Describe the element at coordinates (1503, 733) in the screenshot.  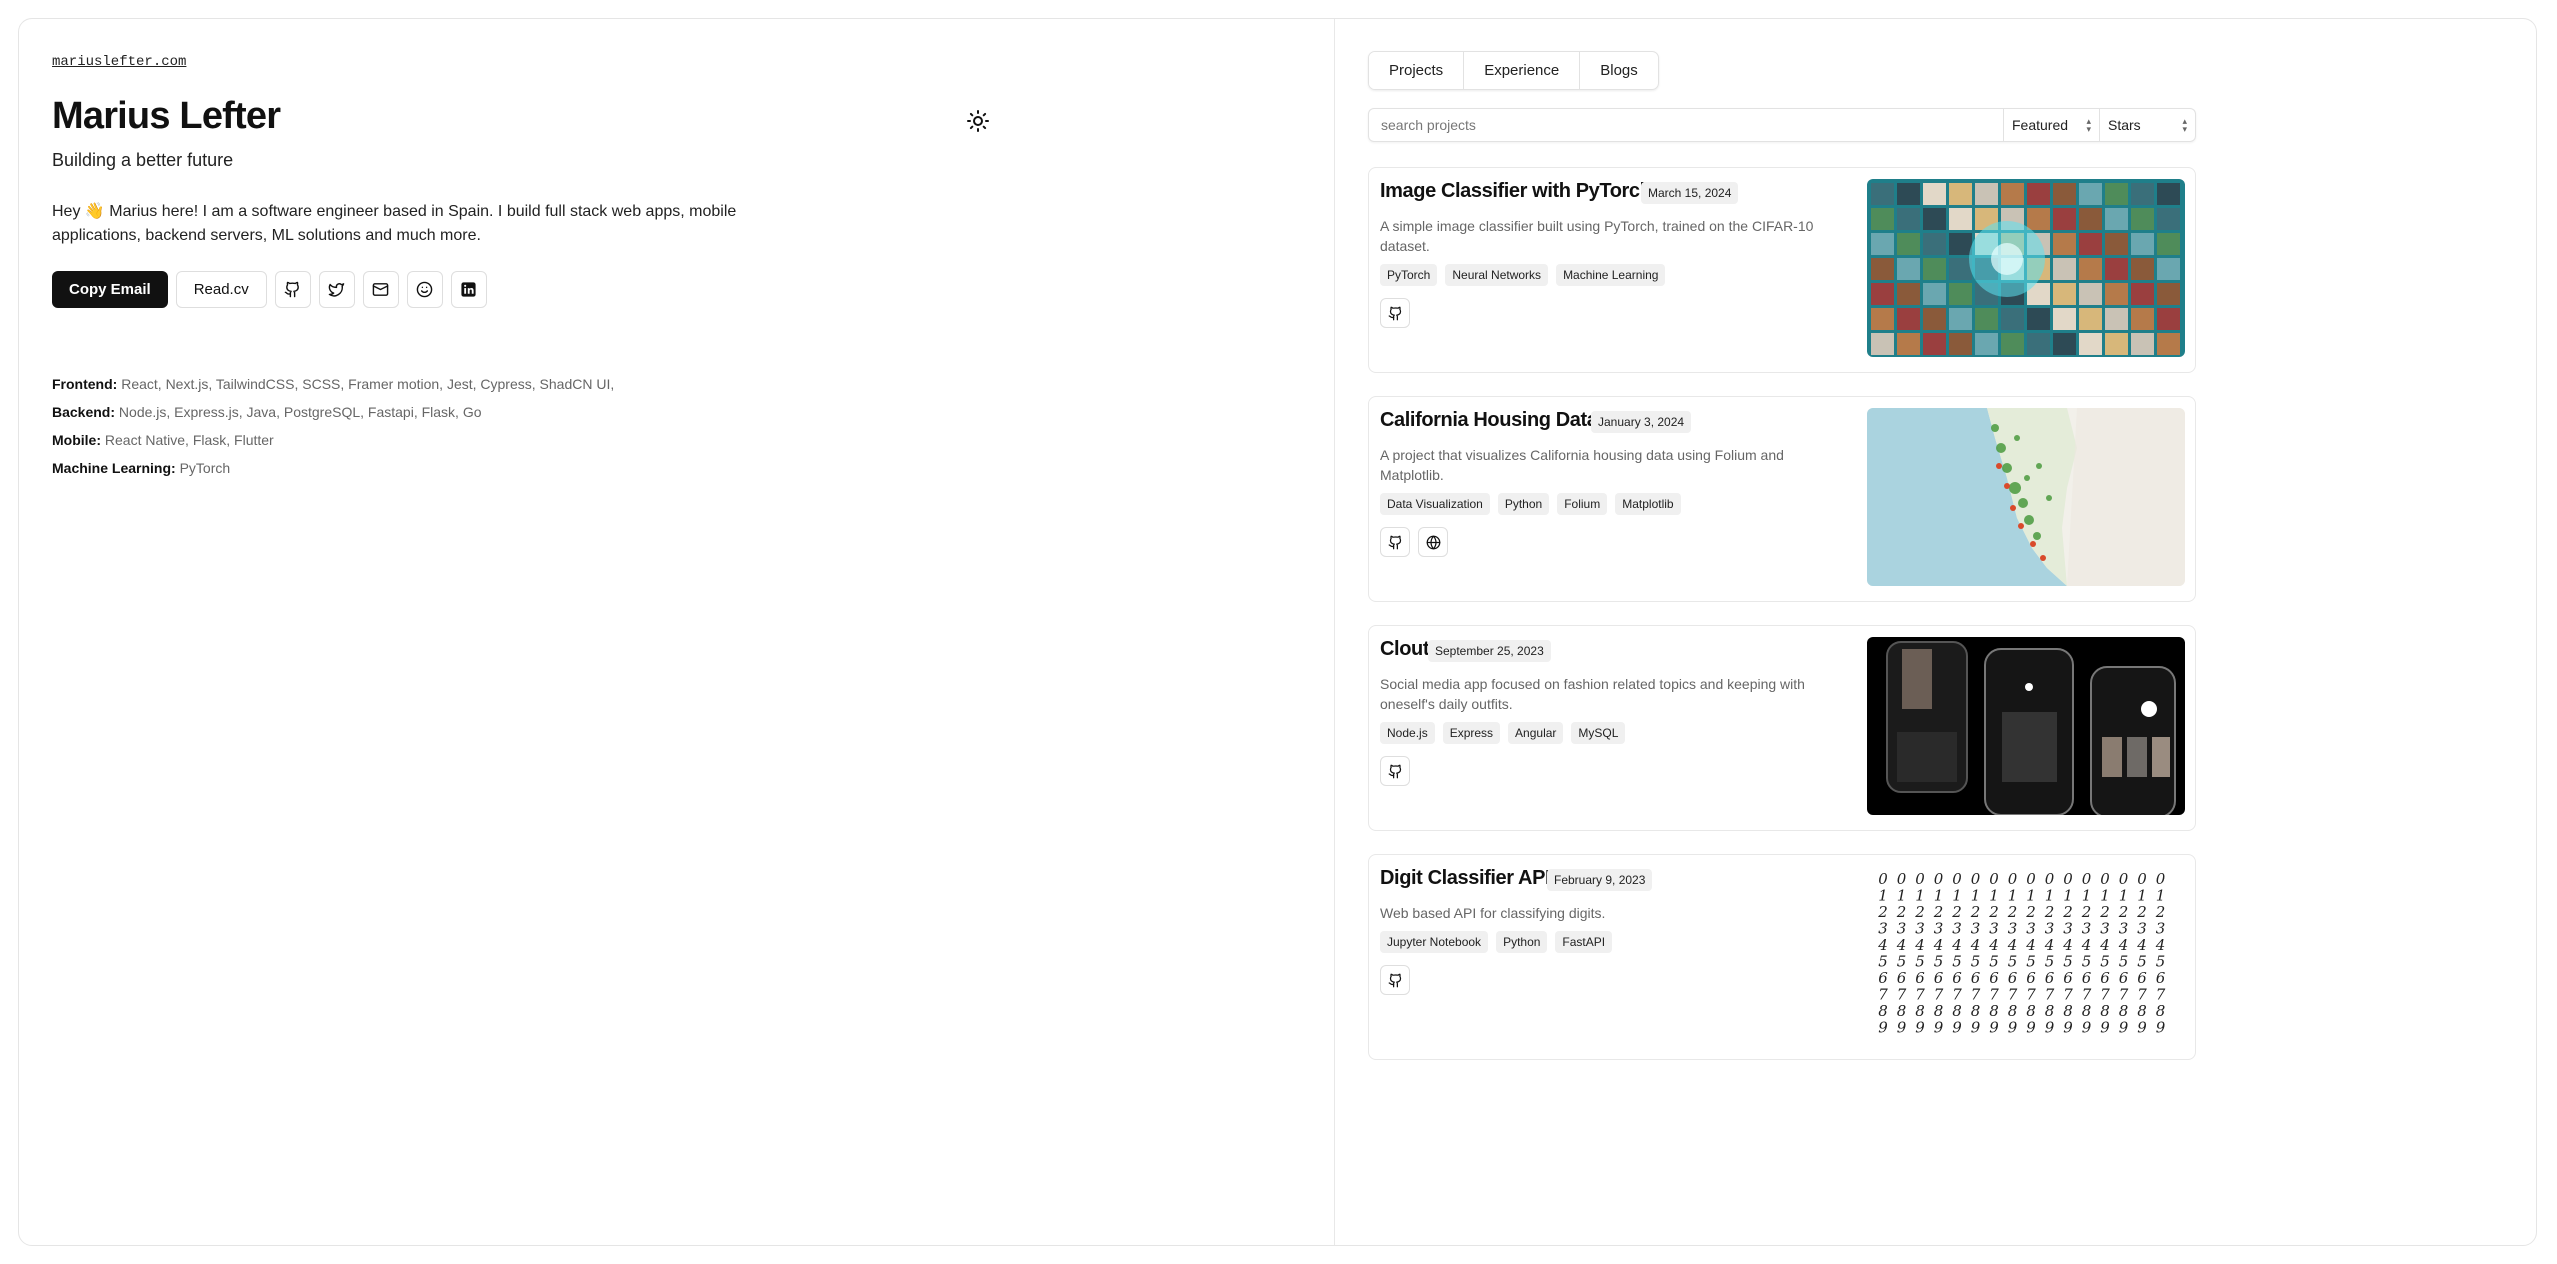
I see `project-tags: Node.js Express Angular MySQL` at that location.